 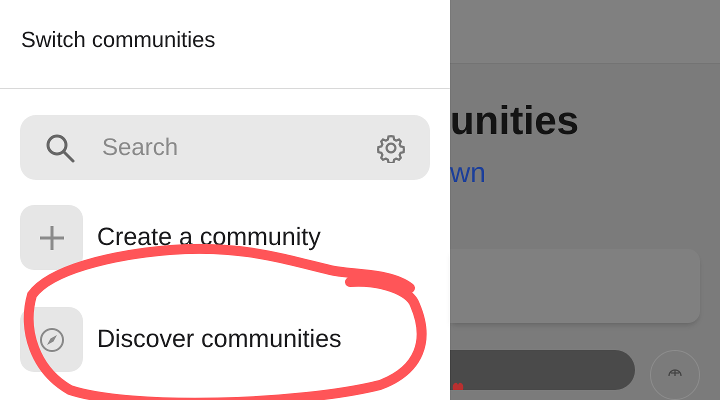 I want to click on round-button, so click(x=675, y=375).